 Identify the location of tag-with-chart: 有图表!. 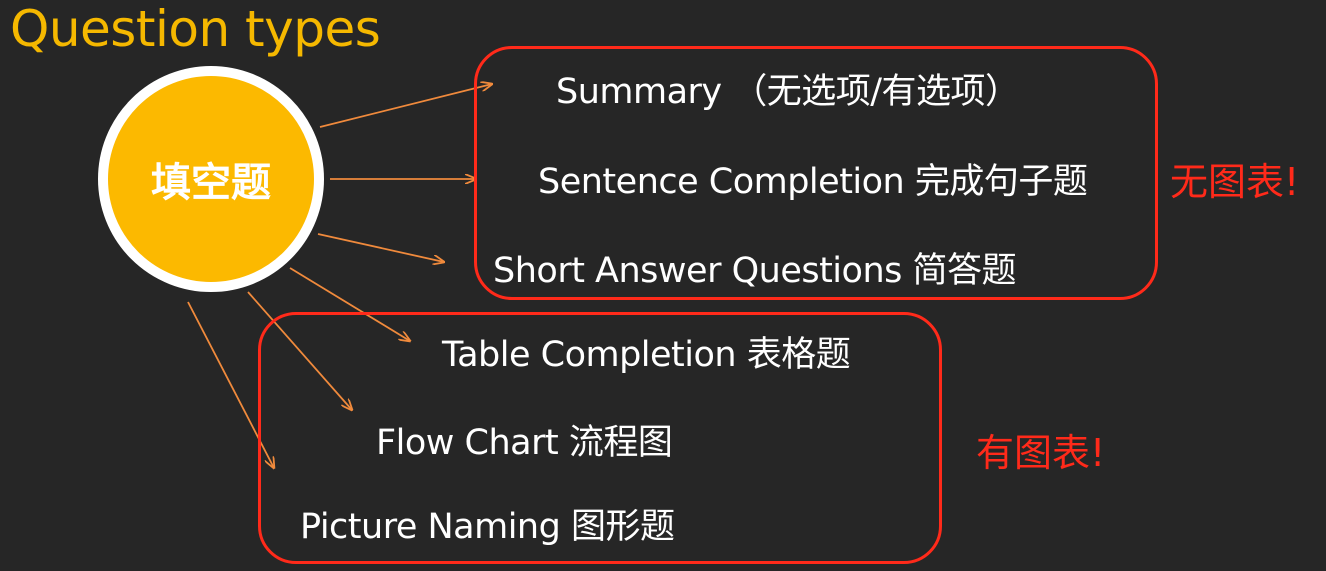
(1041, 453).